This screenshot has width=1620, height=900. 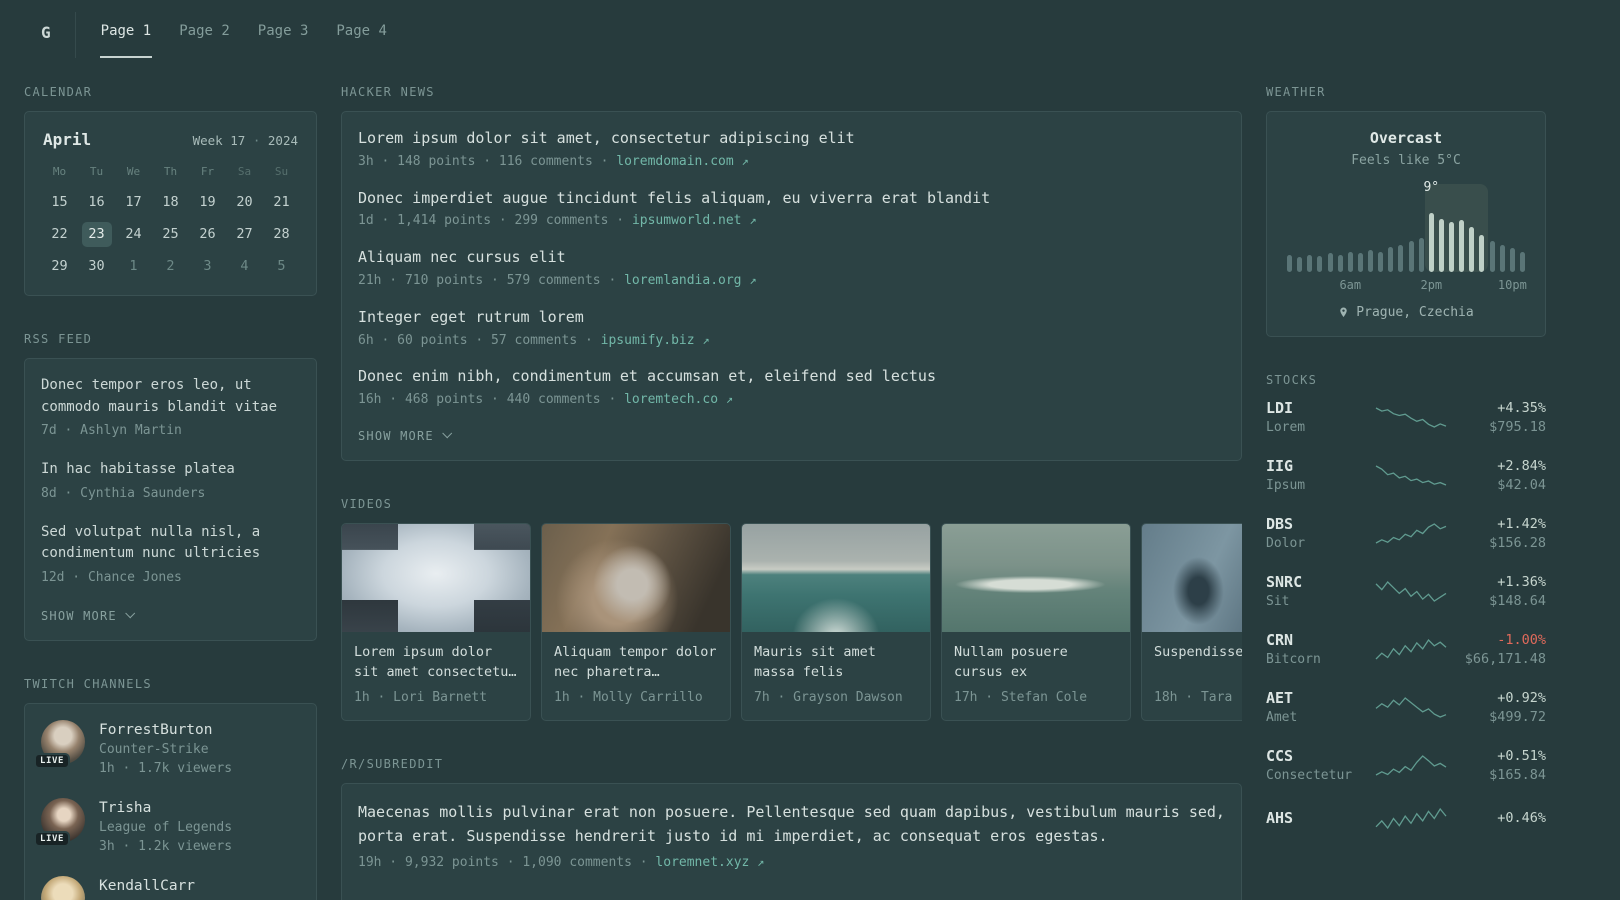 I want to click on weather-time-label: 2pm, so click(x=1431, y=285).